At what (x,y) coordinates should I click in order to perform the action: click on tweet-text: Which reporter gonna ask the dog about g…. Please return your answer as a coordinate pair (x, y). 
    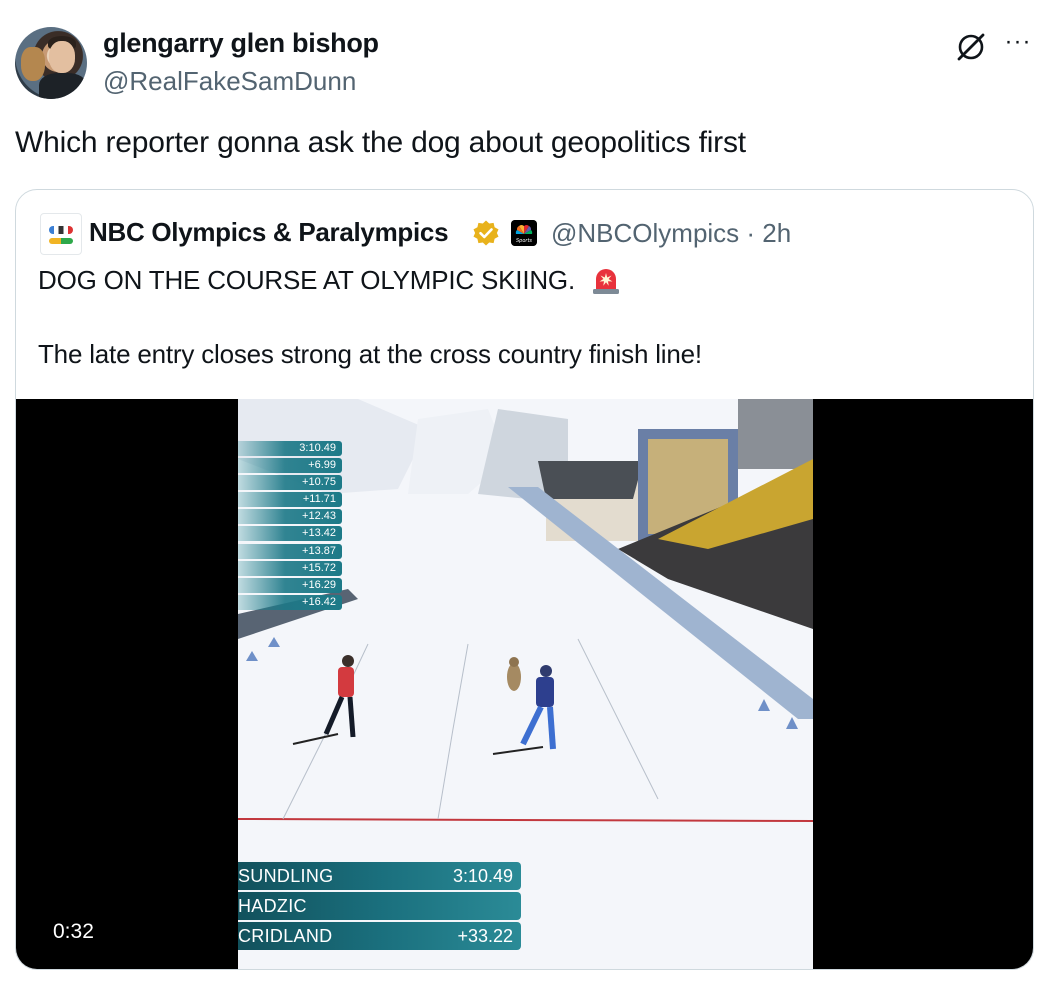
    Looking at the image, I should click on (380, 142).